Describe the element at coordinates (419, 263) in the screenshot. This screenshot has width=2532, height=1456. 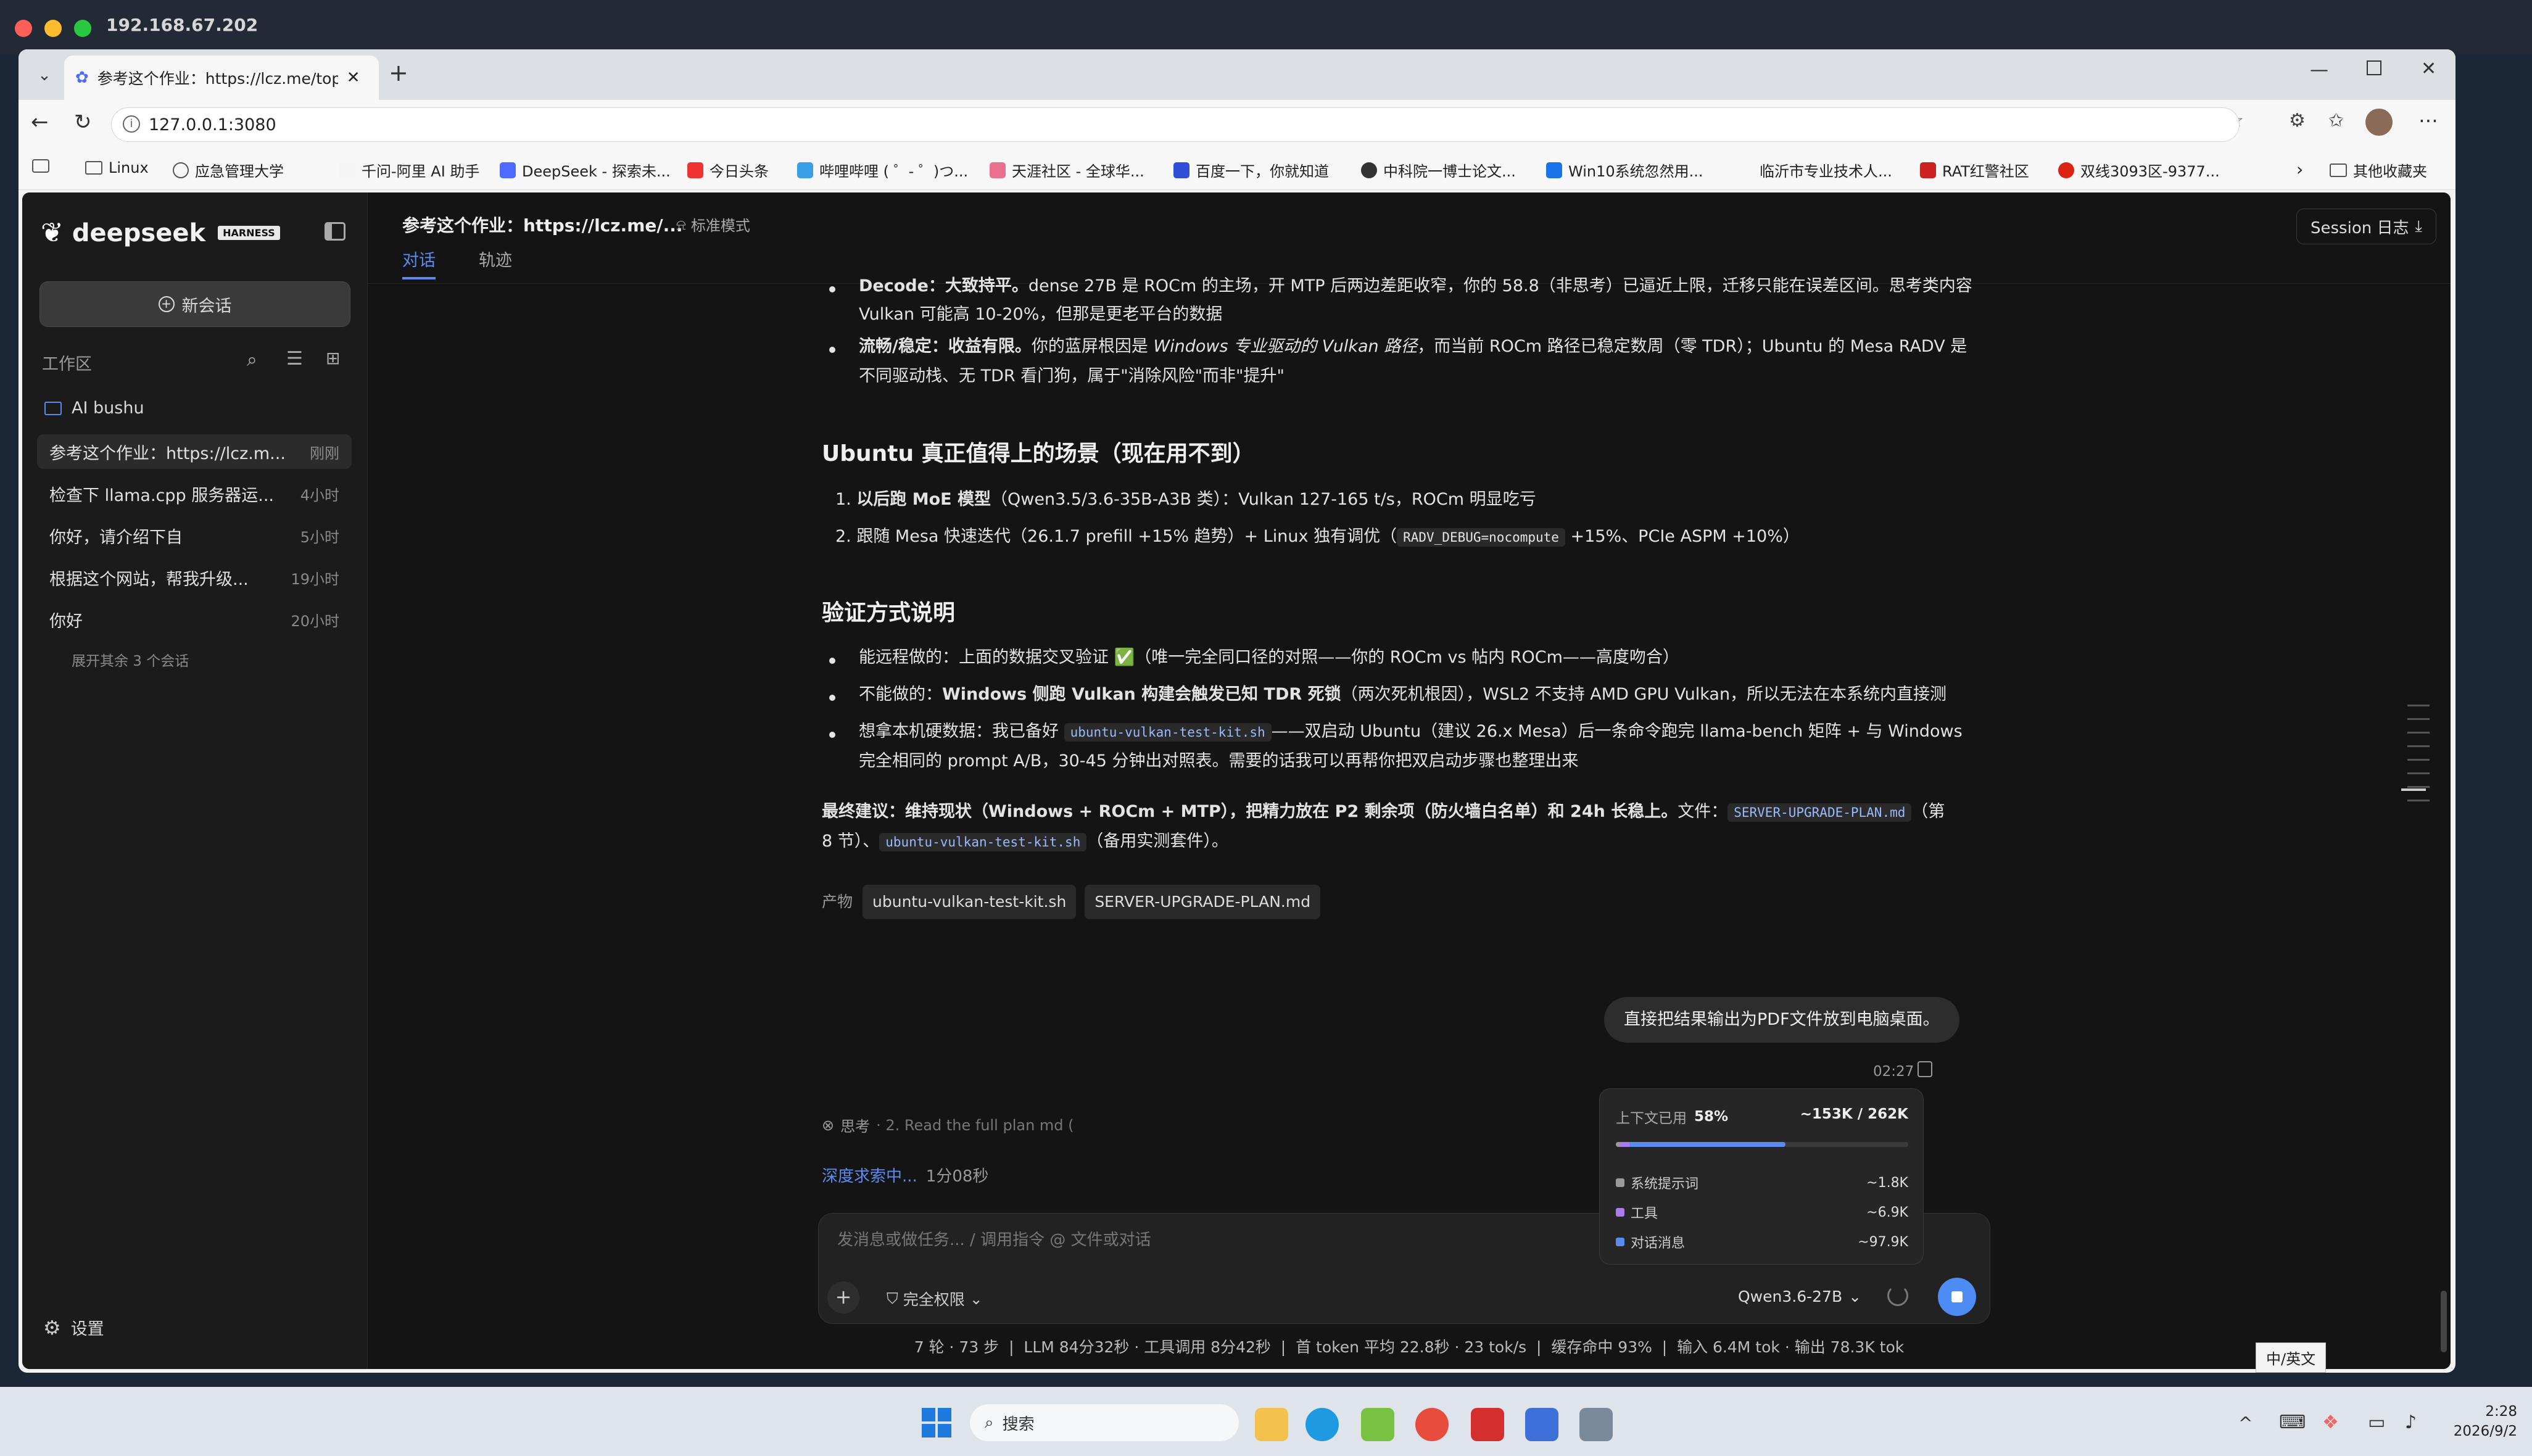
I see `tab-chat: 对话` at that location.